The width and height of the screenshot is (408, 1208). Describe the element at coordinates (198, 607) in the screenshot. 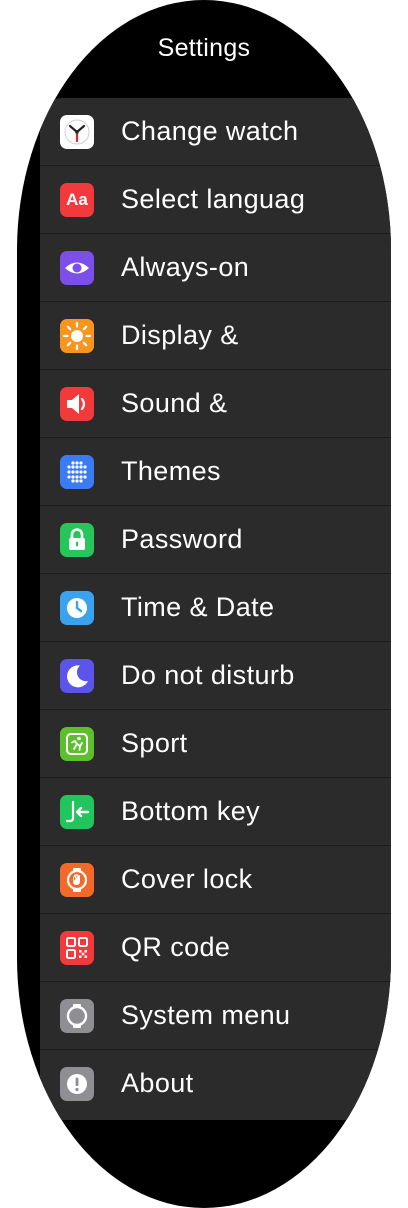

I see `settings-item-label: Time & Date` at that location.